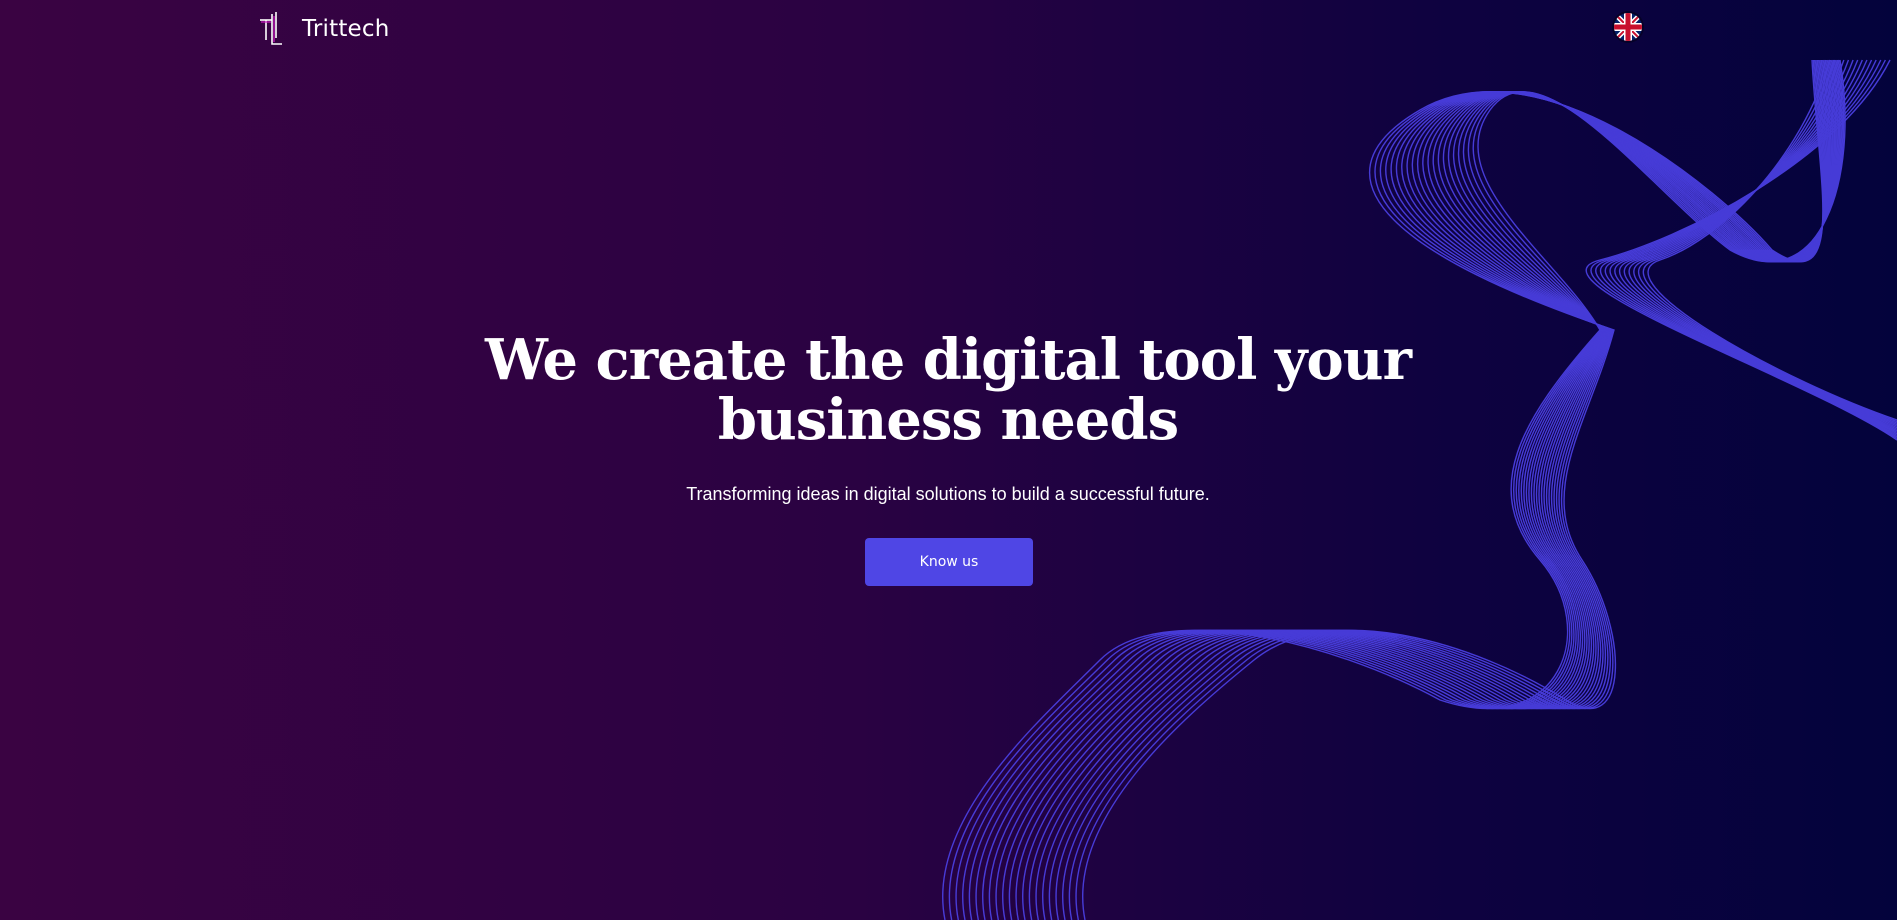 Image resolution: width=1897 pixels, height=920 pixels. I want to click on know-us-button: Know us, so click(949, 562).